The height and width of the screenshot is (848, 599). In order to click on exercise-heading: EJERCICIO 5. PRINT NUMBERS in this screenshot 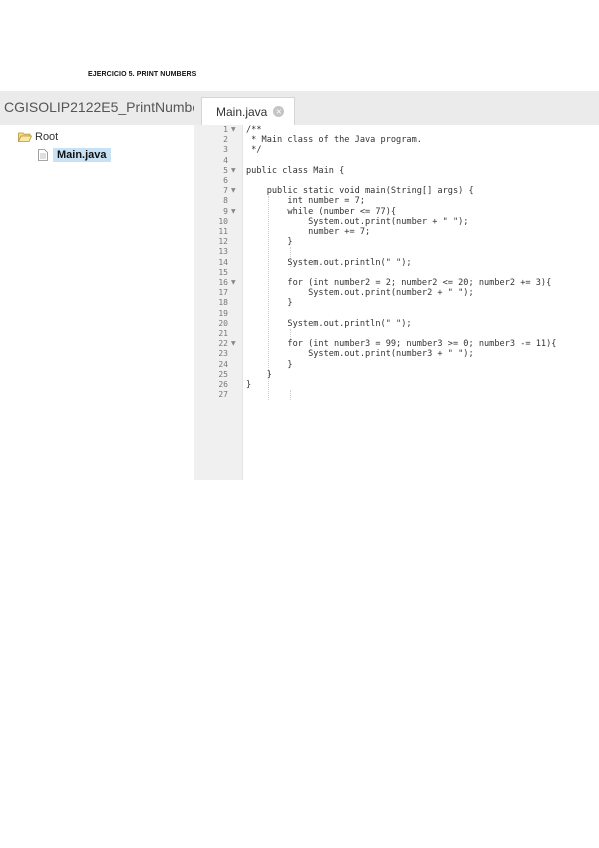, I will do `click(142, 74)`.